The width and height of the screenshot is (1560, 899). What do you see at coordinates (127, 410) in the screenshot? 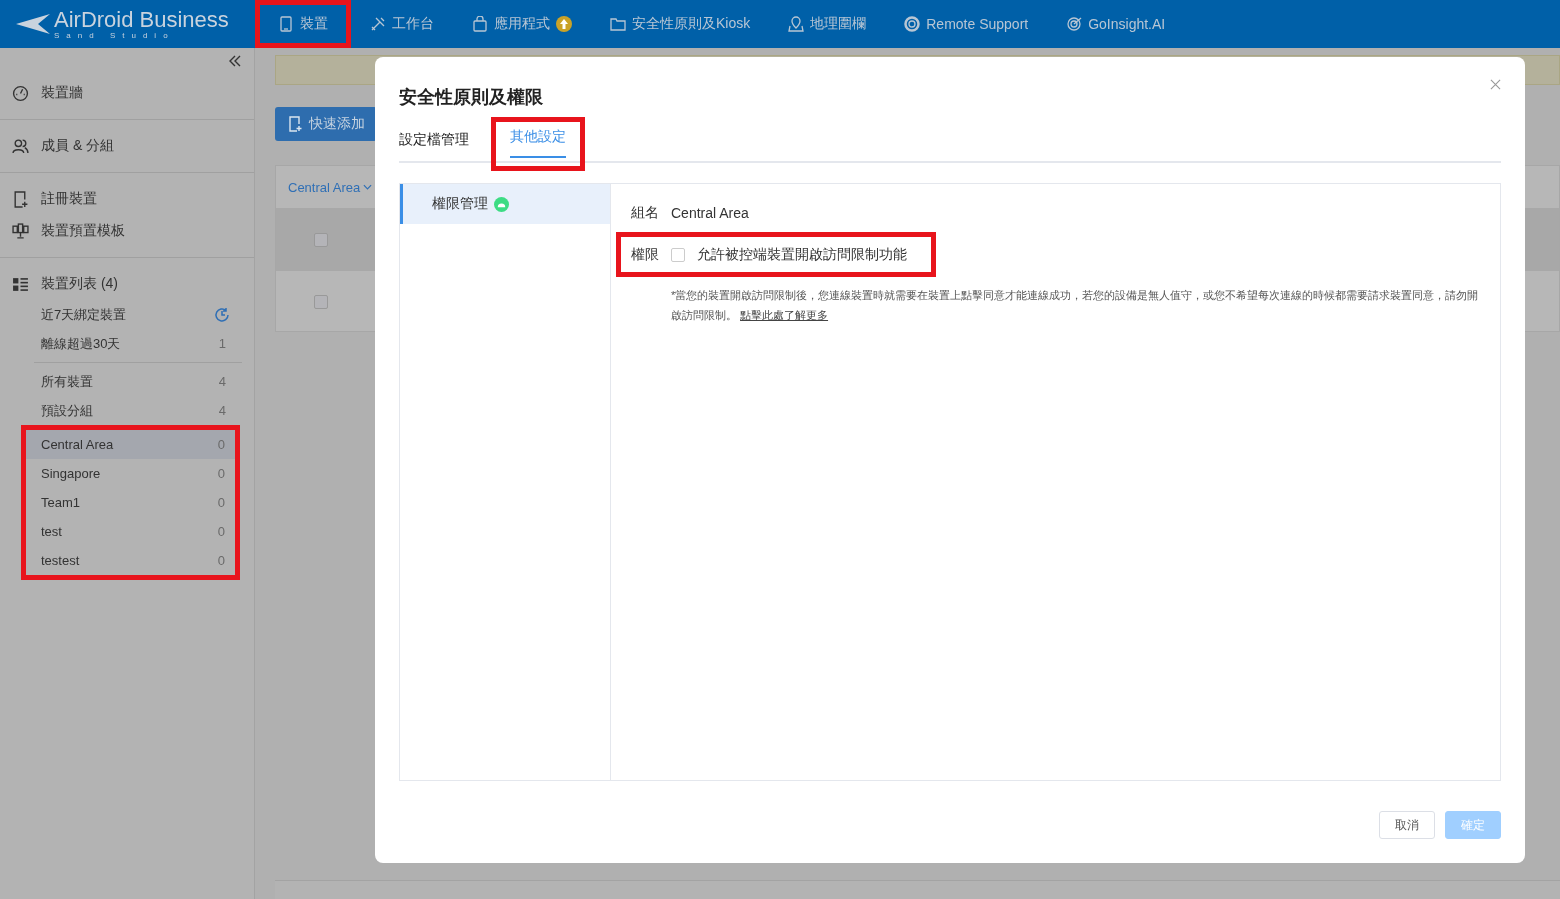
I see `group-item: 預設分組 4` at bounding box center [127, 410].